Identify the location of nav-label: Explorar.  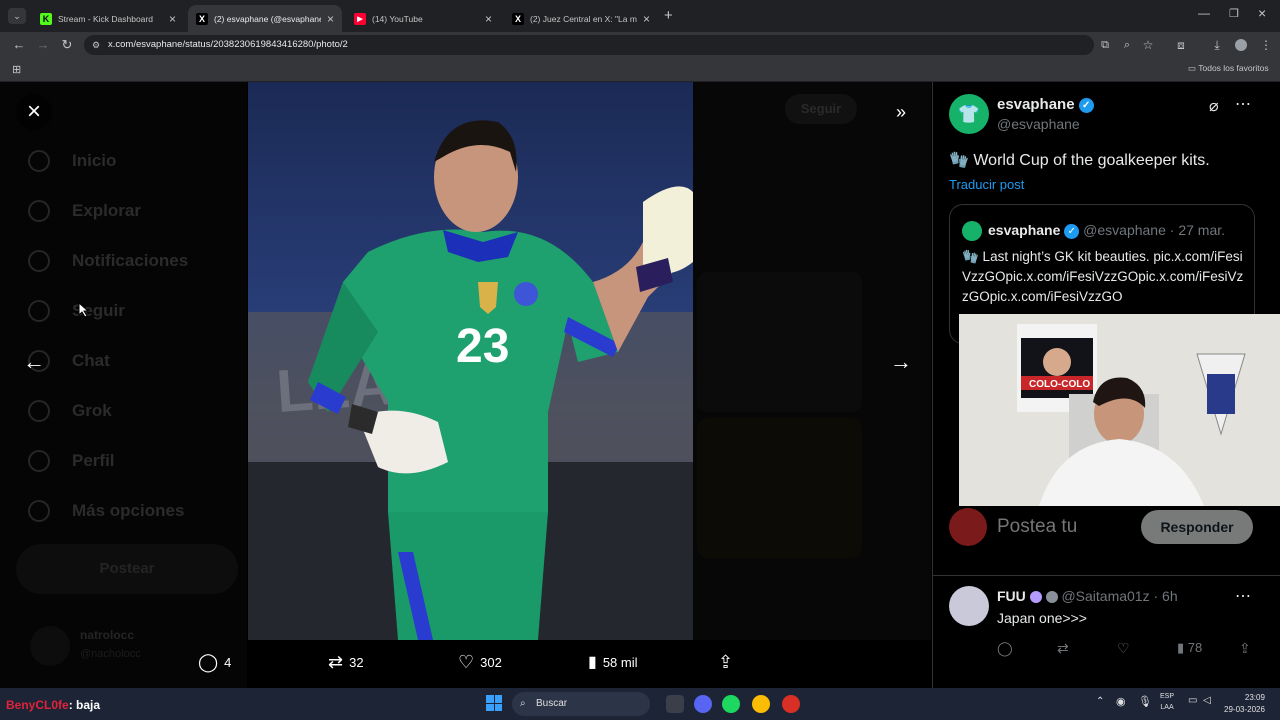
(106, 210).